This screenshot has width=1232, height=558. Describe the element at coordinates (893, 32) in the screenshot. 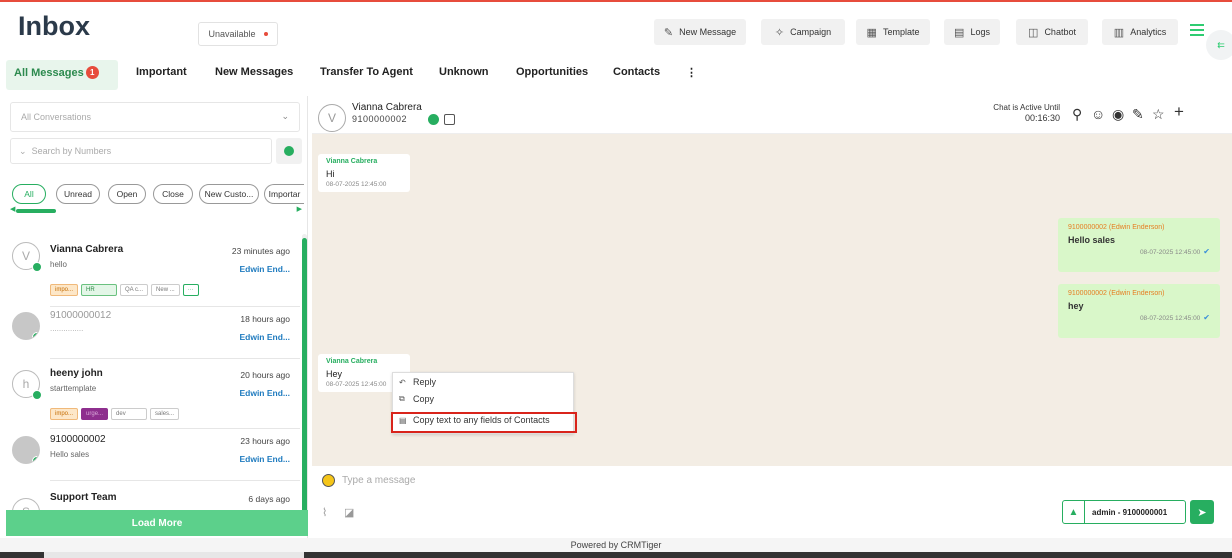

I see `template-button: ▦ Template` at that location.